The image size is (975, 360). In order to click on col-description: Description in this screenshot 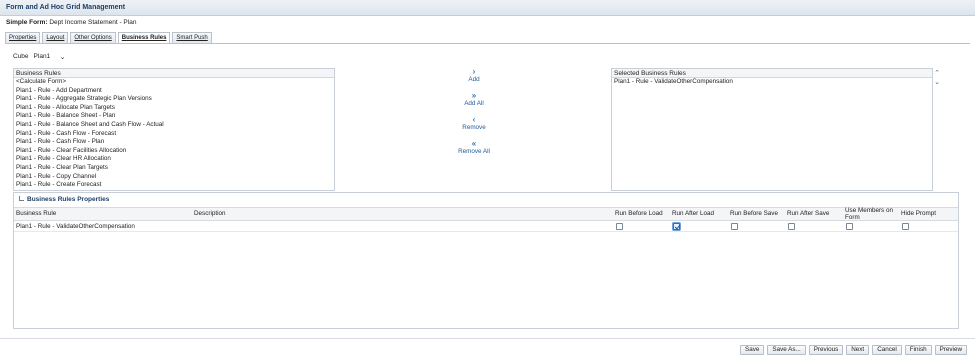, I will do `click(210, 213)`.